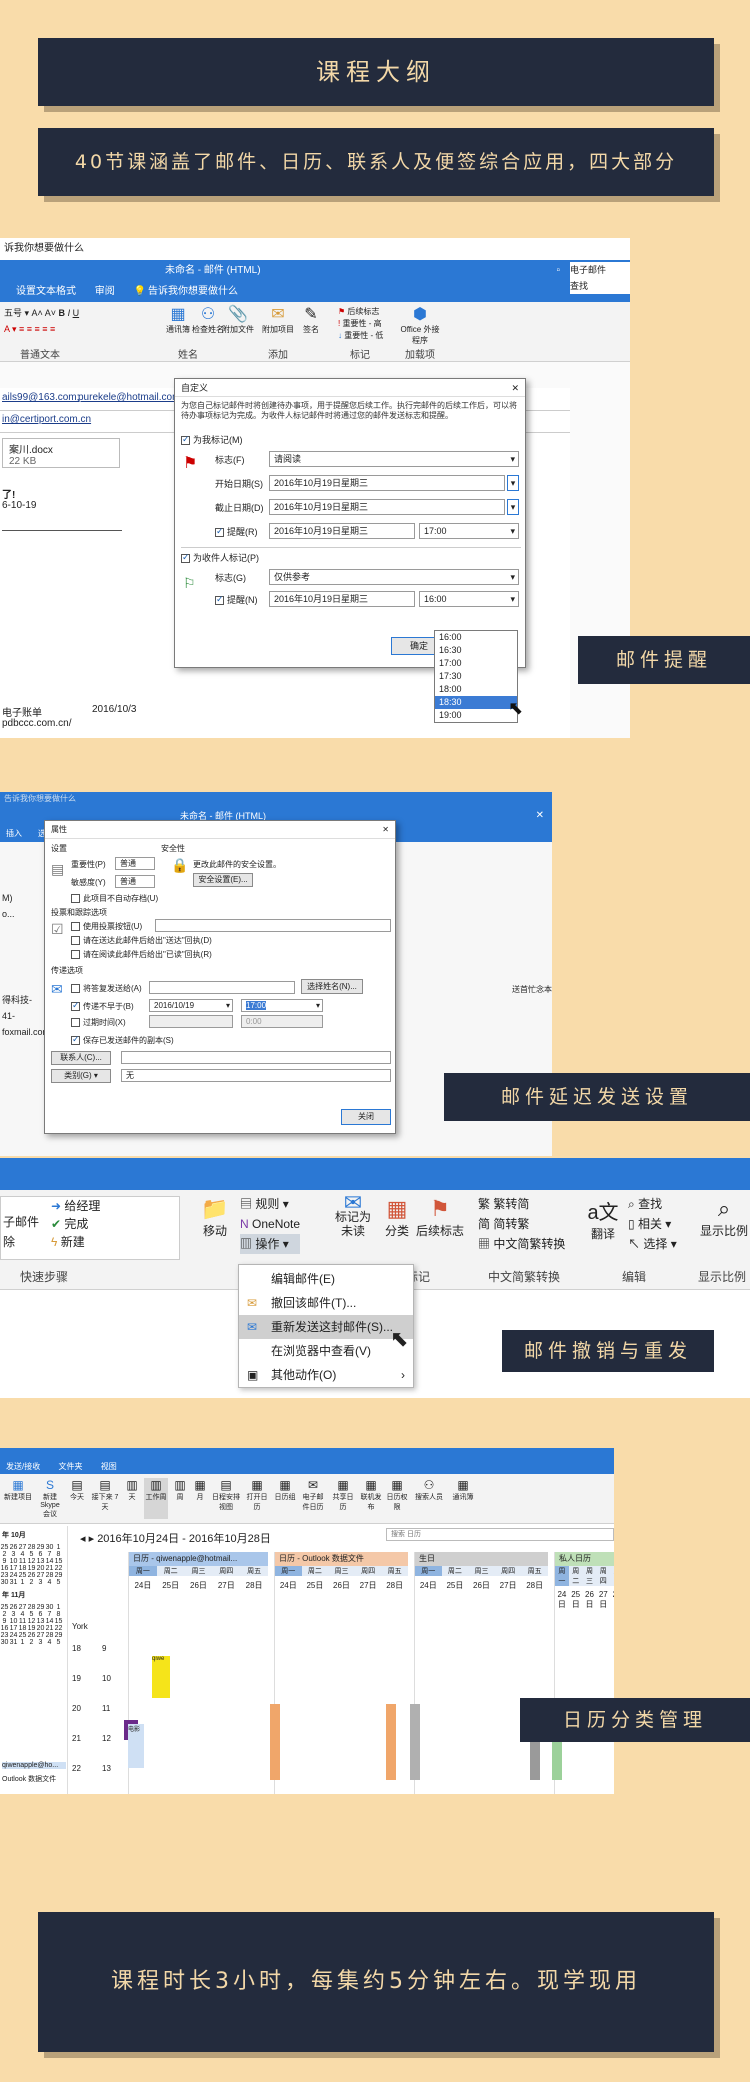 The width and height of the screenshot is (750, 2082). Describe the element at coordinates (521, 1244) in the screenshot. I see `chinese-convert-button: ▦ 中文简繁转换` at that location.